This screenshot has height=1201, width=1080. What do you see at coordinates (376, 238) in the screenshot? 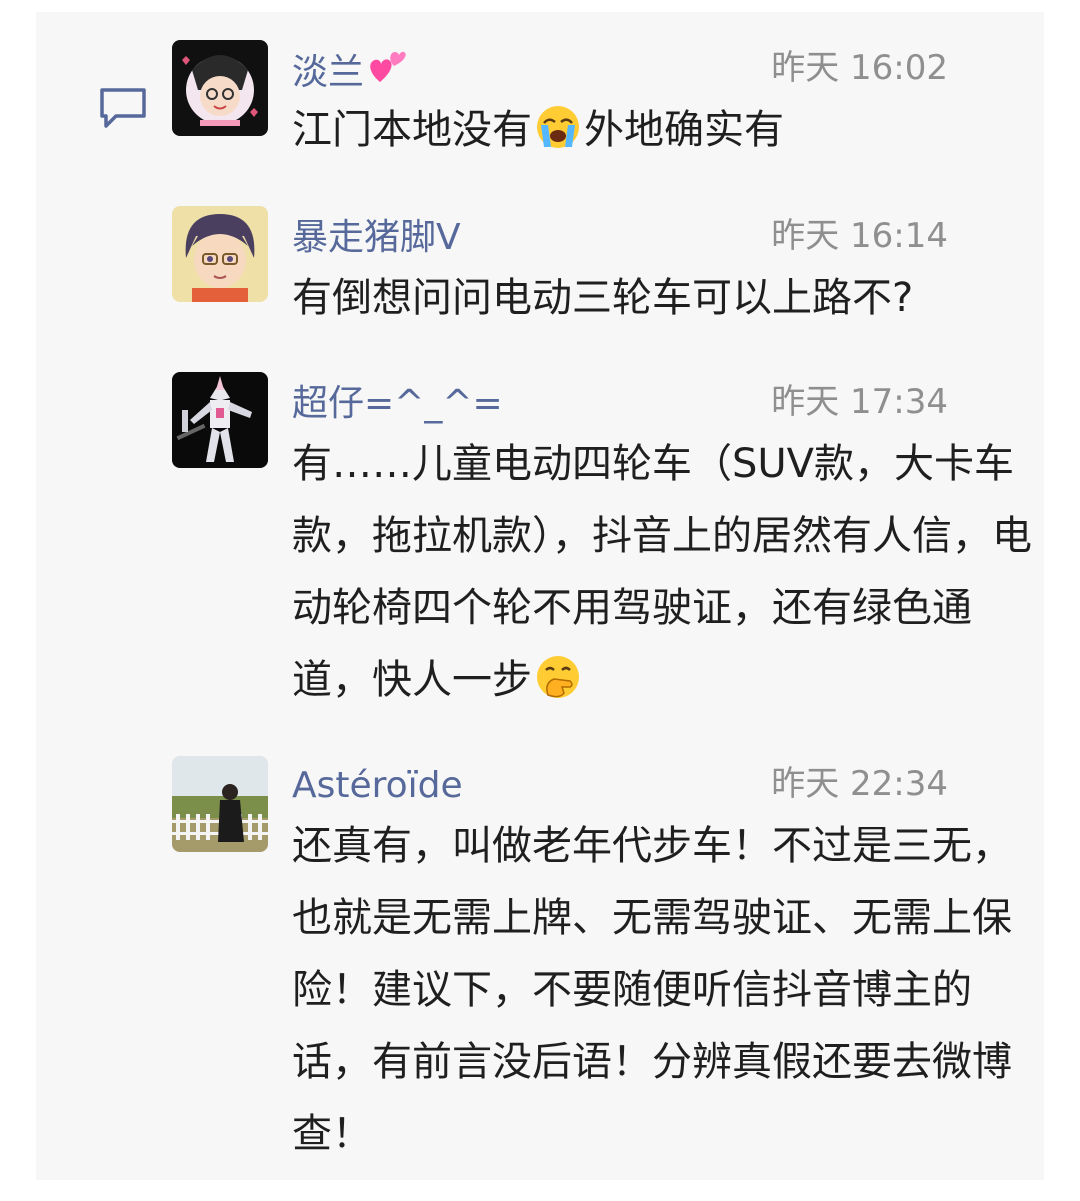
I see `comment-author: 暴走猪脚V` at bounding box center [376, 238].